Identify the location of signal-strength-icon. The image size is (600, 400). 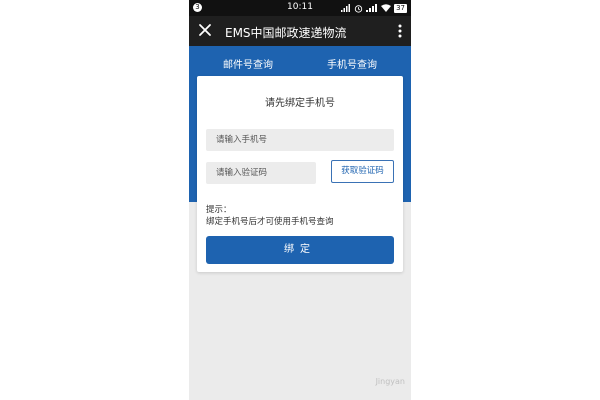
(372, 8).